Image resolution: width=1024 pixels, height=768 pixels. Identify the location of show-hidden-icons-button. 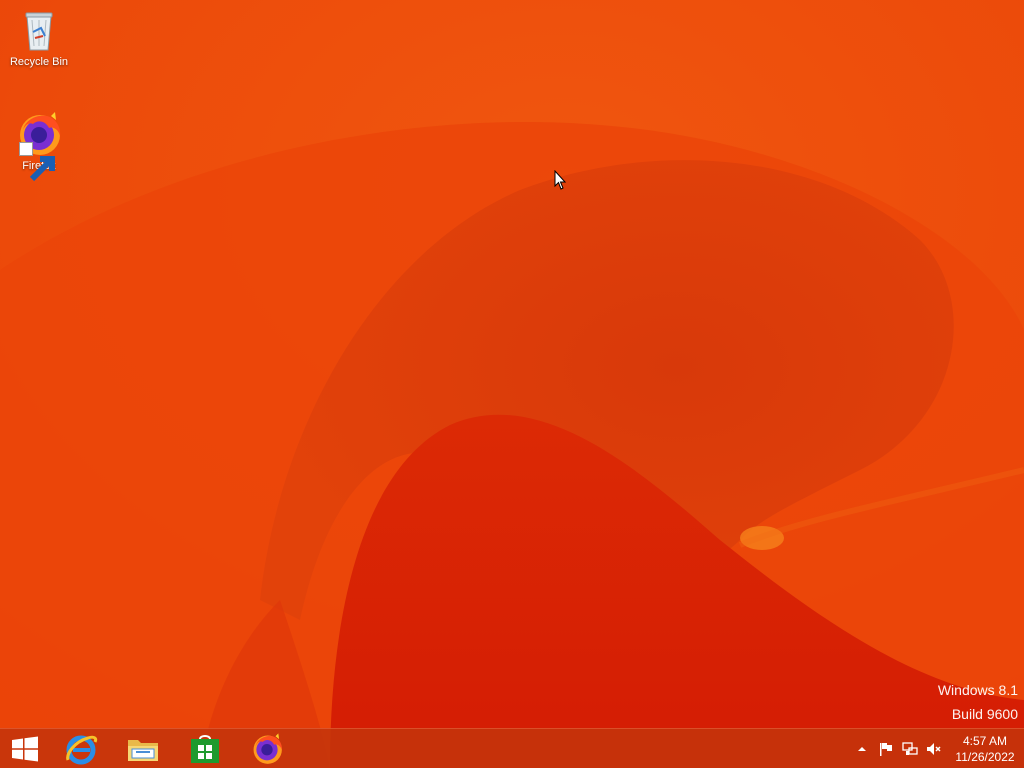
(862, 748).